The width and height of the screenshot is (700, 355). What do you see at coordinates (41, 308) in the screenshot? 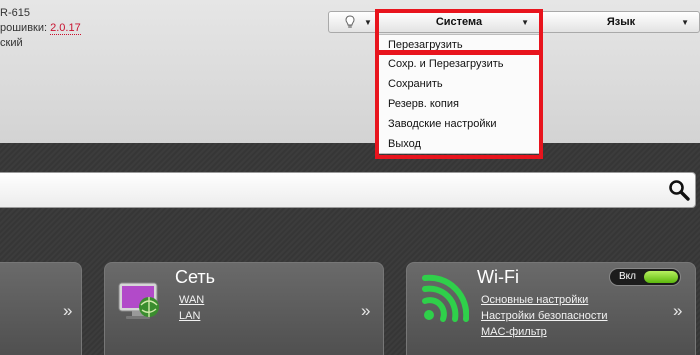
I see `card-partial-left: »` at bounding box center [41, 308].